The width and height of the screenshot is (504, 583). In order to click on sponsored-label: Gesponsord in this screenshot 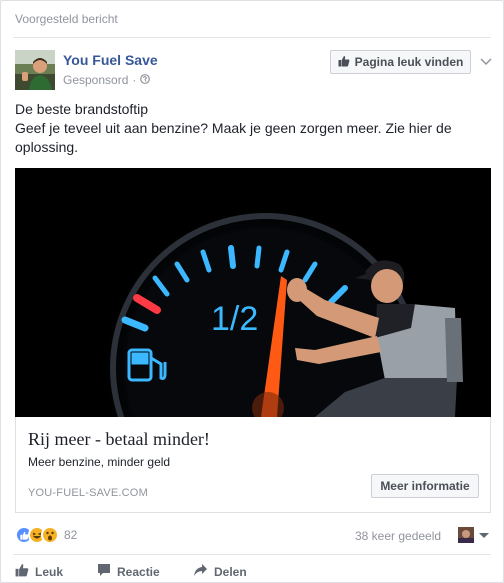, I will do `click(95, 80)`.